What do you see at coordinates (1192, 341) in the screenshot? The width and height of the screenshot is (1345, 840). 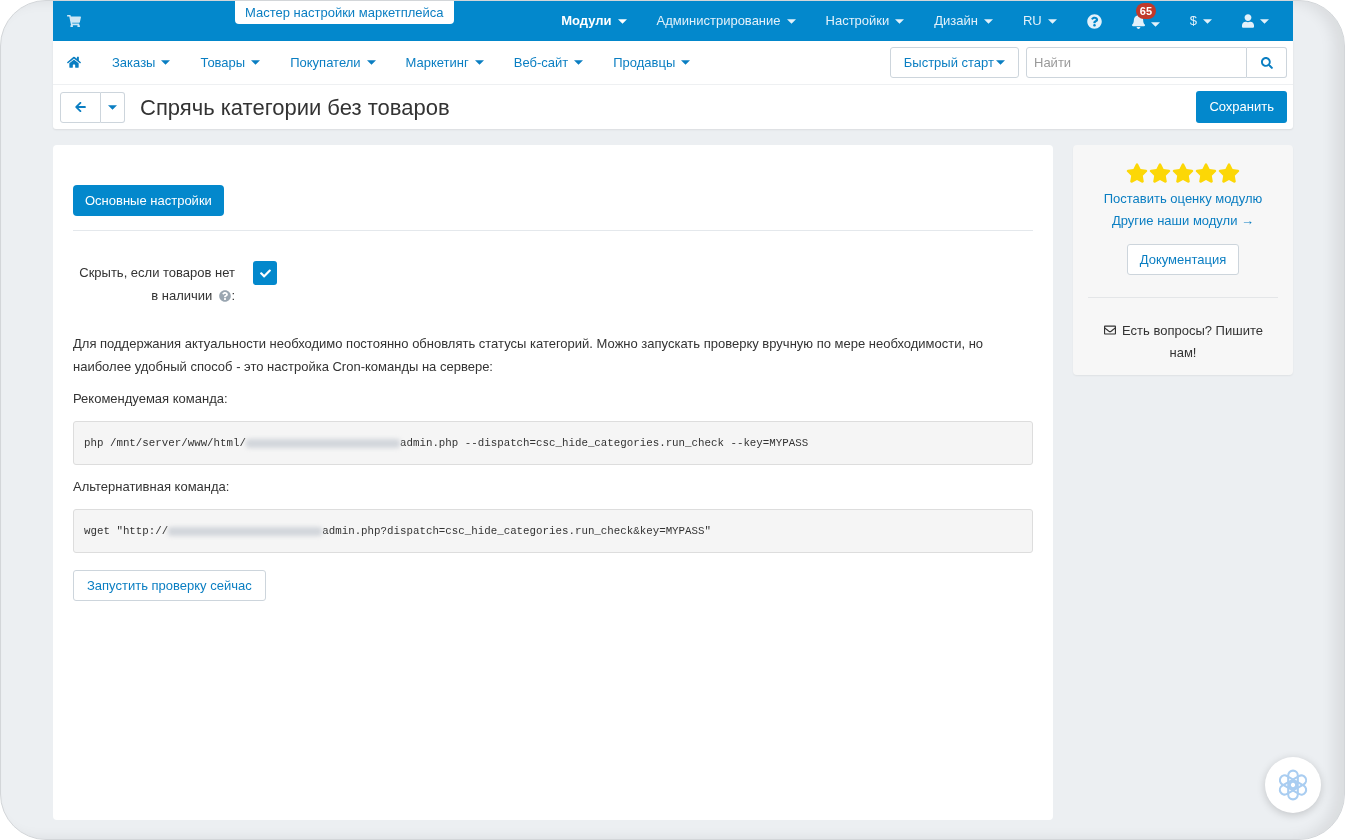 I see `contact-text: Есть вопросы? Пишите нам!` at bounding box center [1192, 341].